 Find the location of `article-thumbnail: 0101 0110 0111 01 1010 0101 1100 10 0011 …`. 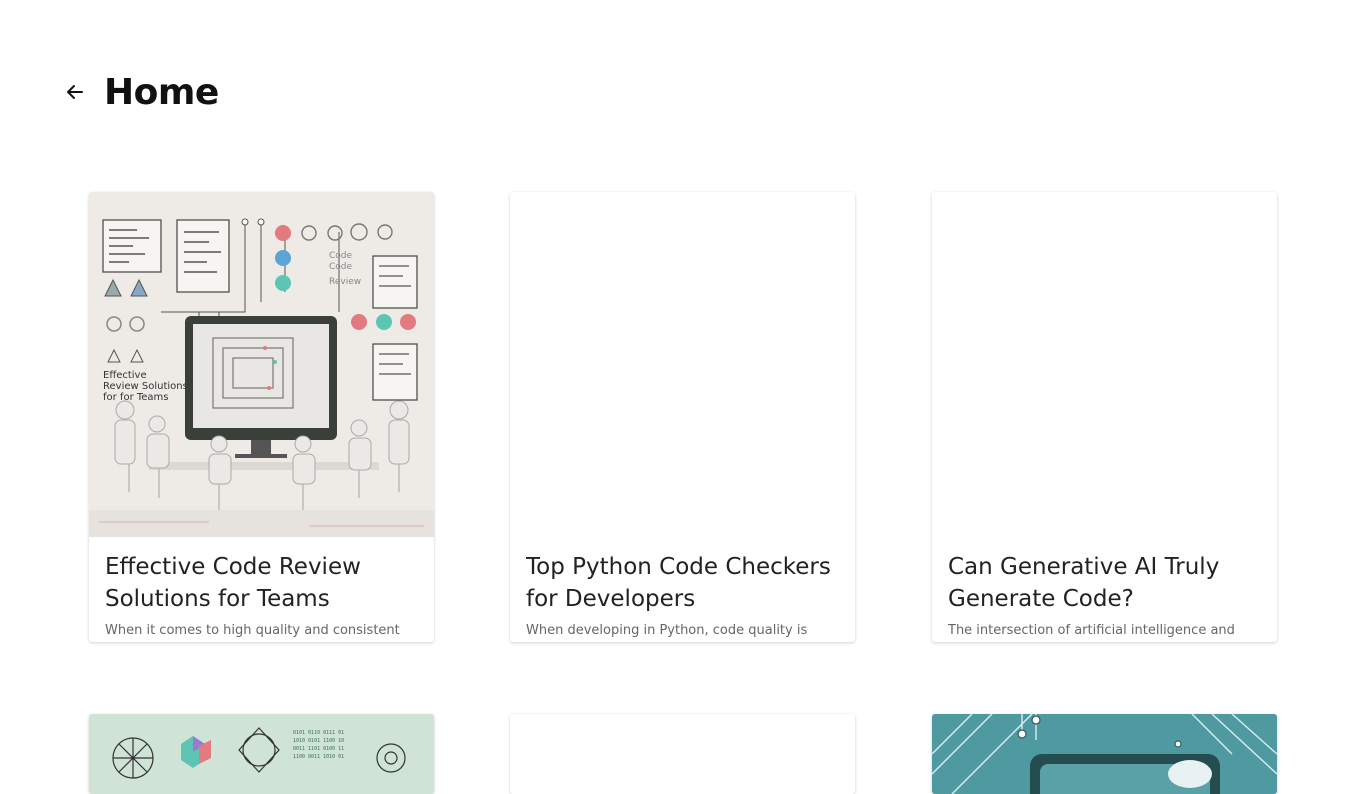

article-thumbnail: 0101 0110 0111 01 1010 0101 1100 10 0011 … is located at coordinates (261, 754).